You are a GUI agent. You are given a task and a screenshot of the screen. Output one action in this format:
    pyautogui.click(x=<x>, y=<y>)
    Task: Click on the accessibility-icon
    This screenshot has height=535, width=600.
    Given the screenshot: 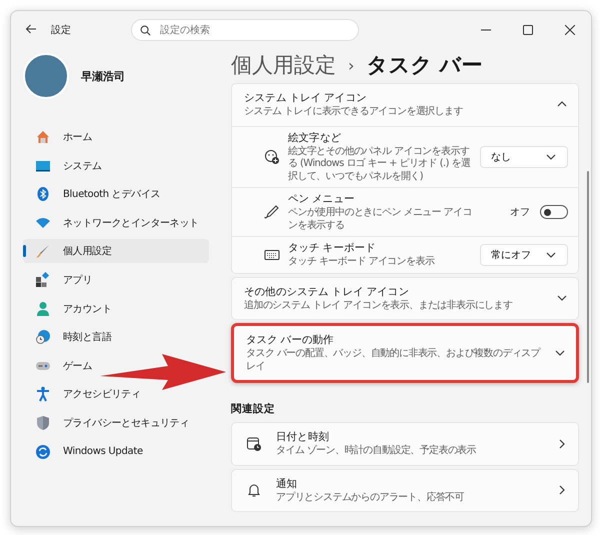 What is the action you would take?
    pyautogui.click(x=43, y=394)
    